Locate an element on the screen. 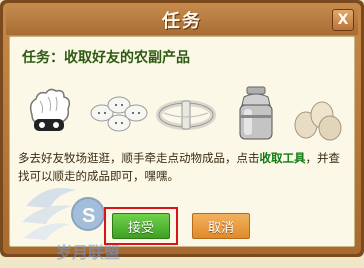  close-icon: X is located at coordinates (343, 20).